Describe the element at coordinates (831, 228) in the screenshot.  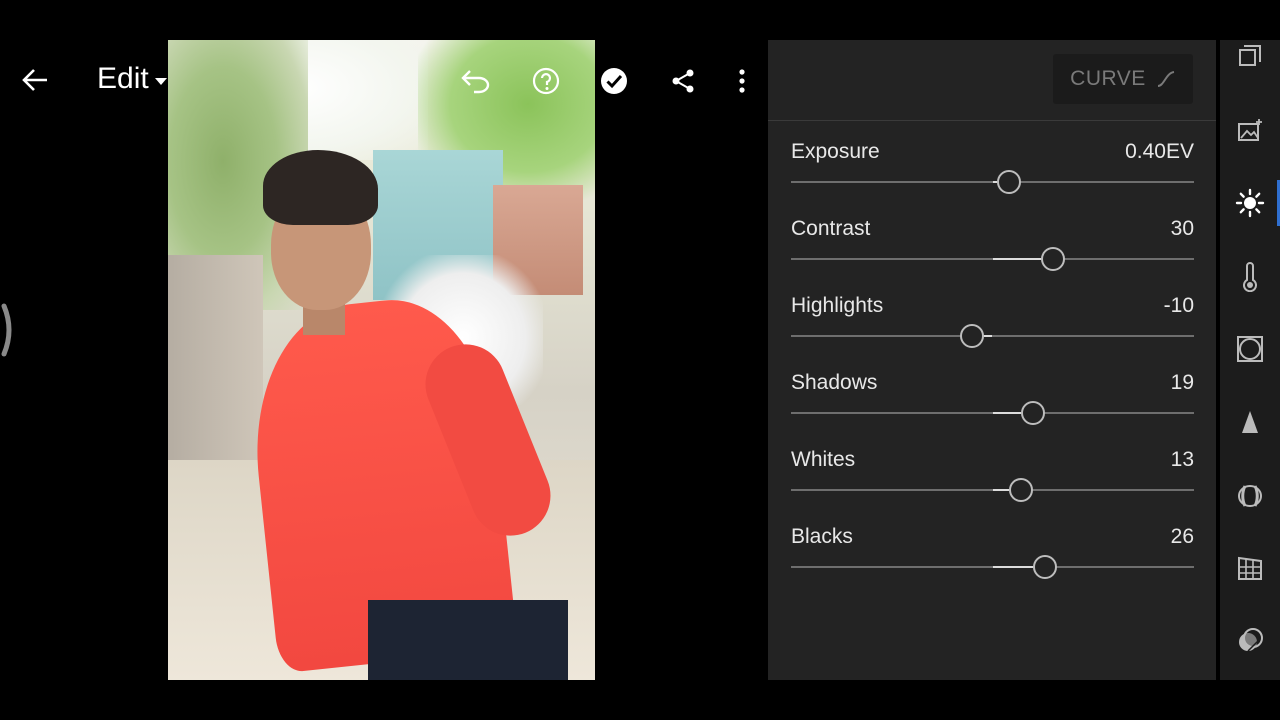
I see `slider-label: Contrast` at that location.